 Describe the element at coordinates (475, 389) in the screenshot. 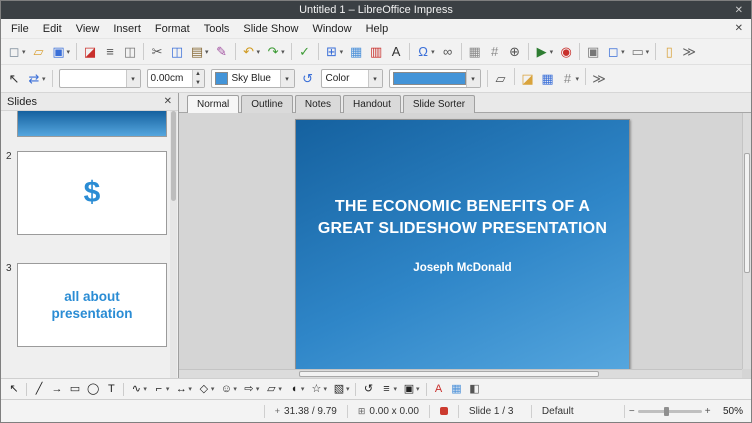

I see `extrusion-toggle-icon: ◧` at that location.